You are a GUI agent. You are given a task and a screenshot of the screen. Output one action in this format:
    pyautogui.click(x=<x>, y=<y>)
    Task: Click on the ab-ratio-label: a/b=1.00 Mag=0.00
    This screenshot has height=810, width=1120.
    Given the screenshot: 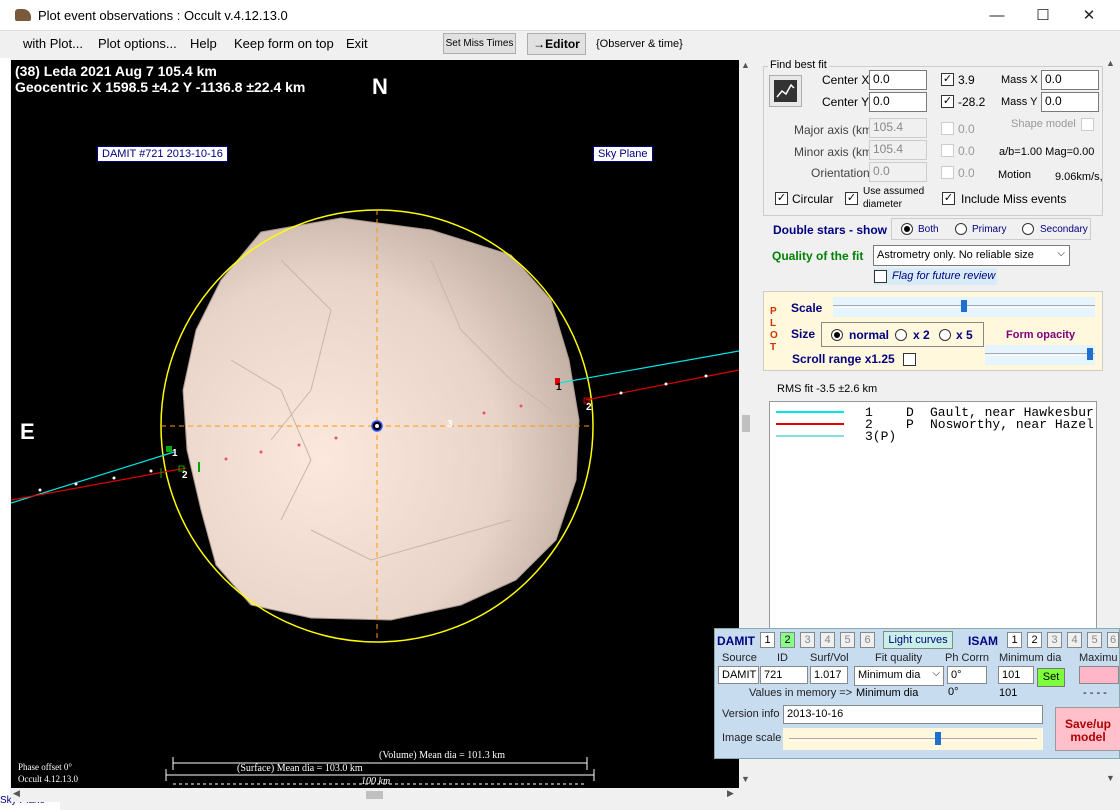 What is the action you would take?
    pyautogui.click(x=1047, y=152)
    